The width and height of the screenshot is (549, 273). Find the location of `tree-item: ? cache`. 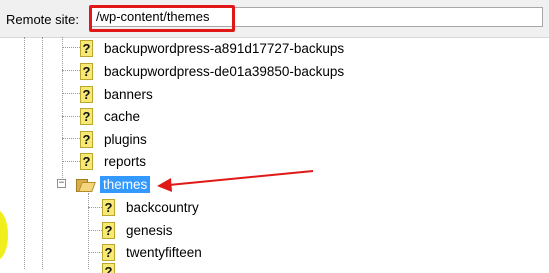

tree-item: ? cache is located at coordinates (110, 116).